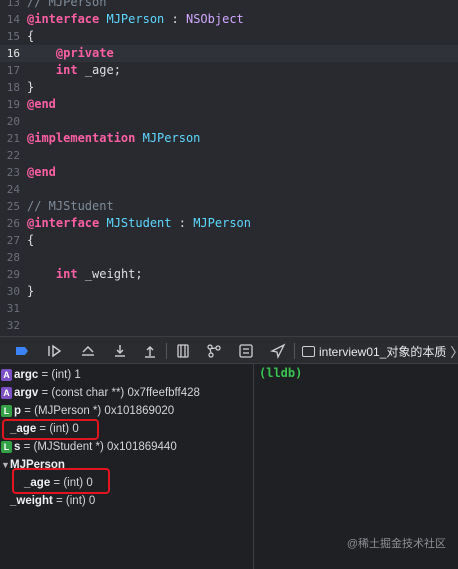 This screenshot has height=569, width=458. What do you see at coordinates (229, 350) in the screenshot?
I see `debug-toolbar: interview01_对象的本质 〉` at bounding box center [229, 350].